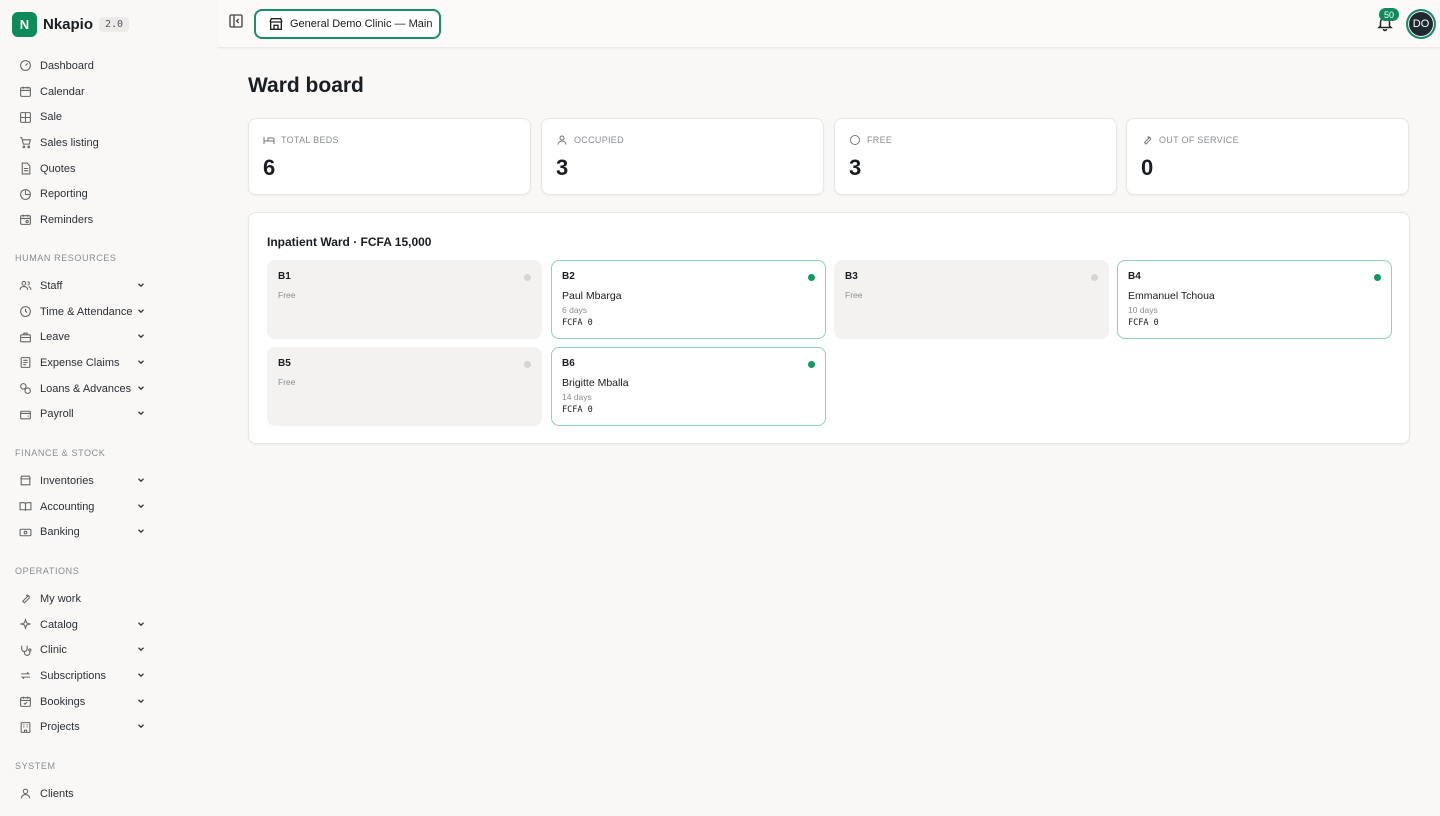 This screenshot has height=816, width=1440. What do you see at coordinates (971, 299) in the screenshot?
I see `bed-card-b3: B3 Free` at bounding box center [971, 299].